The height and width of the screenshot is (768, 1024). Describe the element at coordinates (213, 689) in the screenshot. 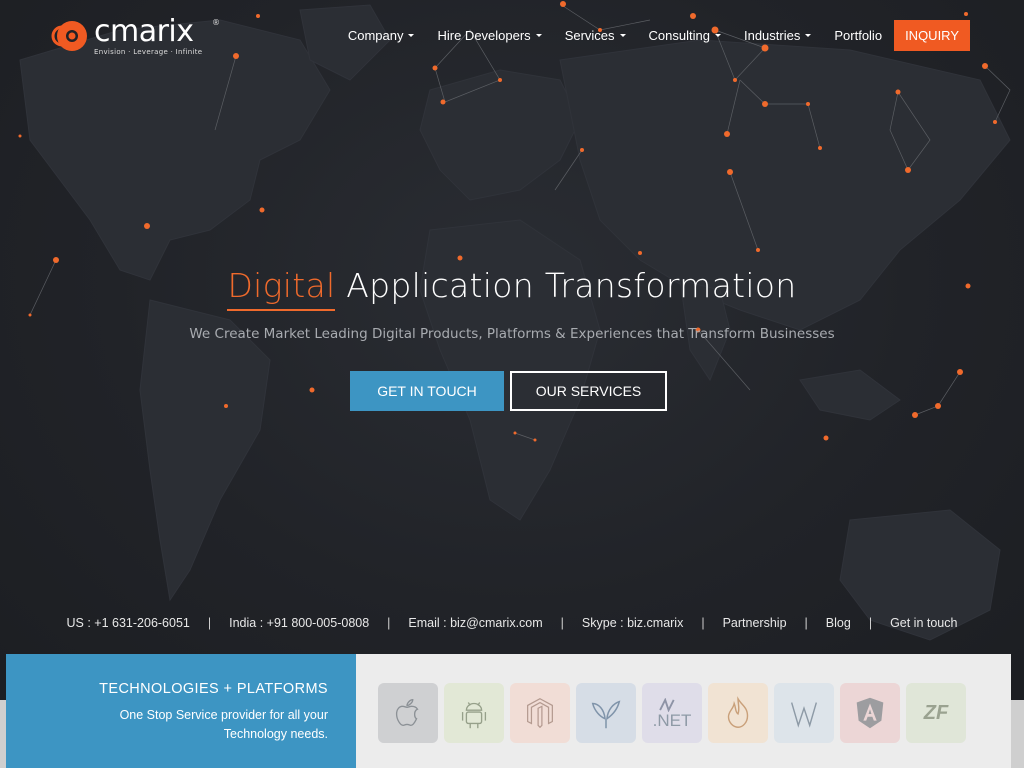

I see `technologies-title: TECHNOLOGIES + PLATFORMS` at that location.